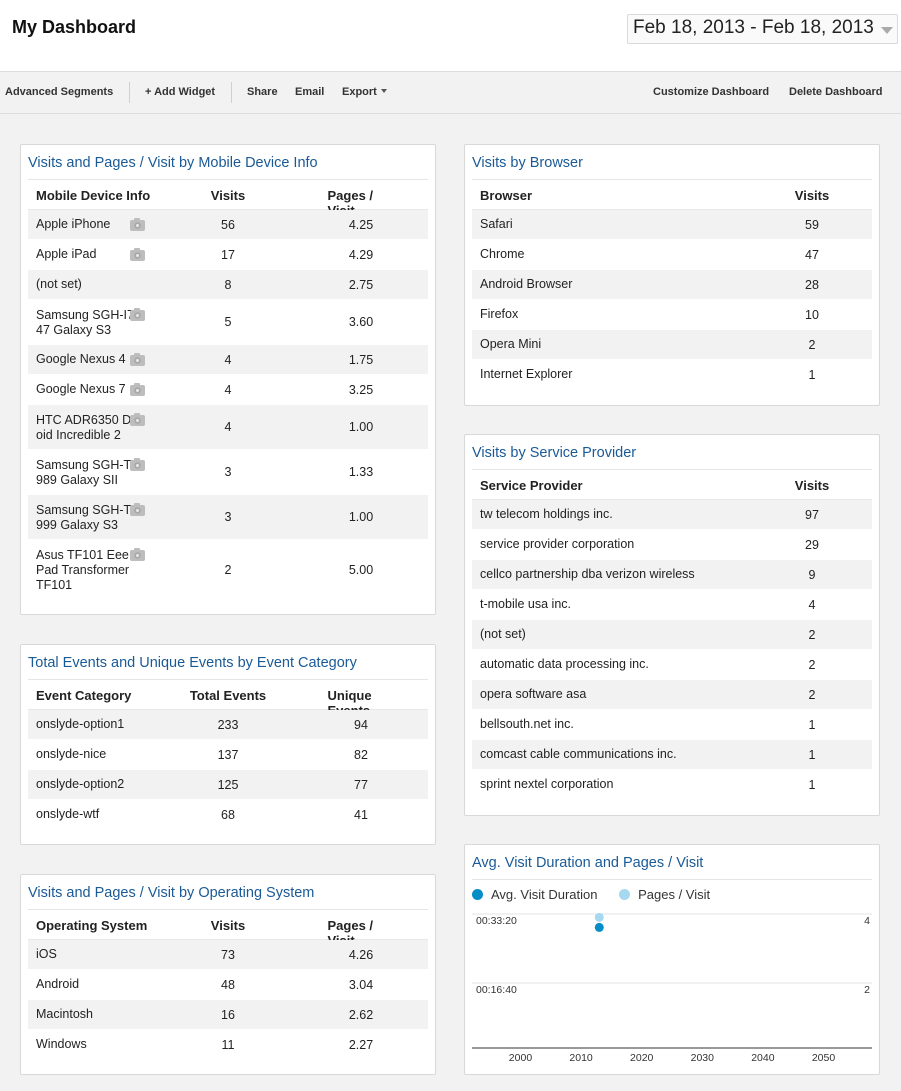  Describe the element at coordinates (228, 225) in the screenshot. I see `table-row: Apple iPhone 56 4.25` at that location.